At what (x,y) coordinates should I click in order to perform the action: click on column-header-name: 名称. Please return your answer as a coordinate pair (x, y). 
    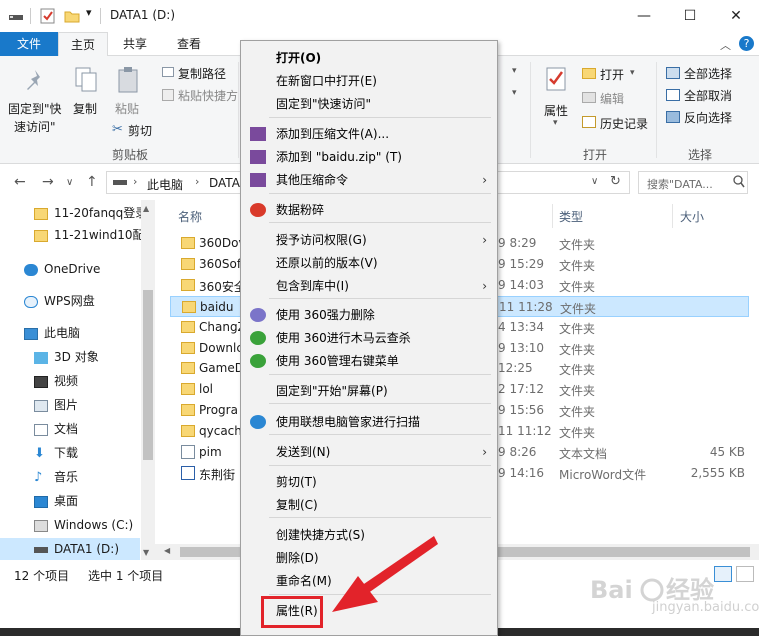
    Looking at the image, I should click on (190, 216).